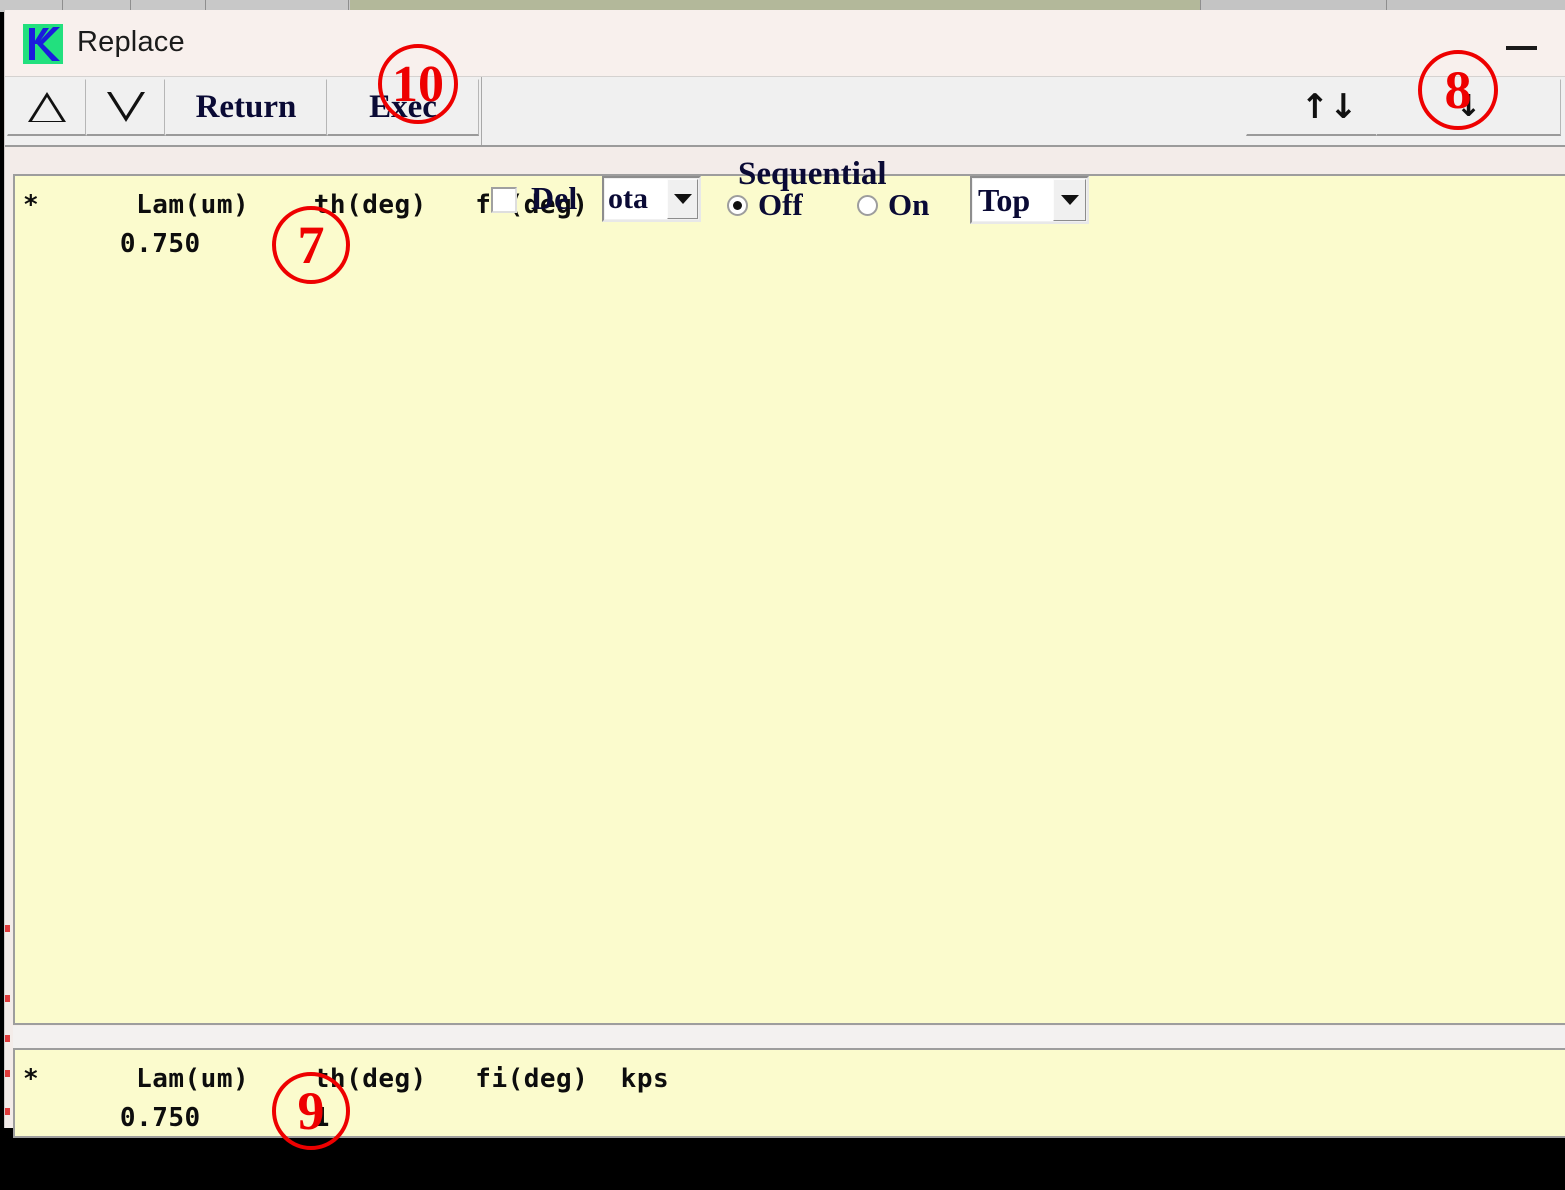  What do you see at coordinates (1521, 48) in the screenshot?
I see `minimize-icon` at bounding box center [1521, 48].